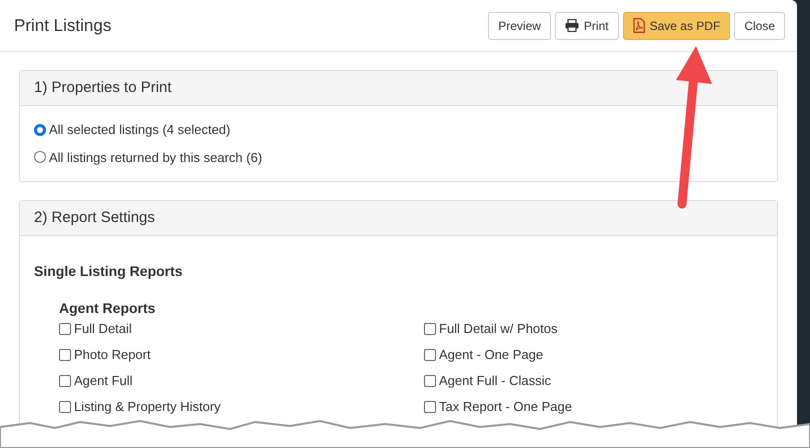  What do you see at coordinates (107, 308) in the screenshot?
I see `group-heading: Agent Reports` at bounding box center [107, 308].